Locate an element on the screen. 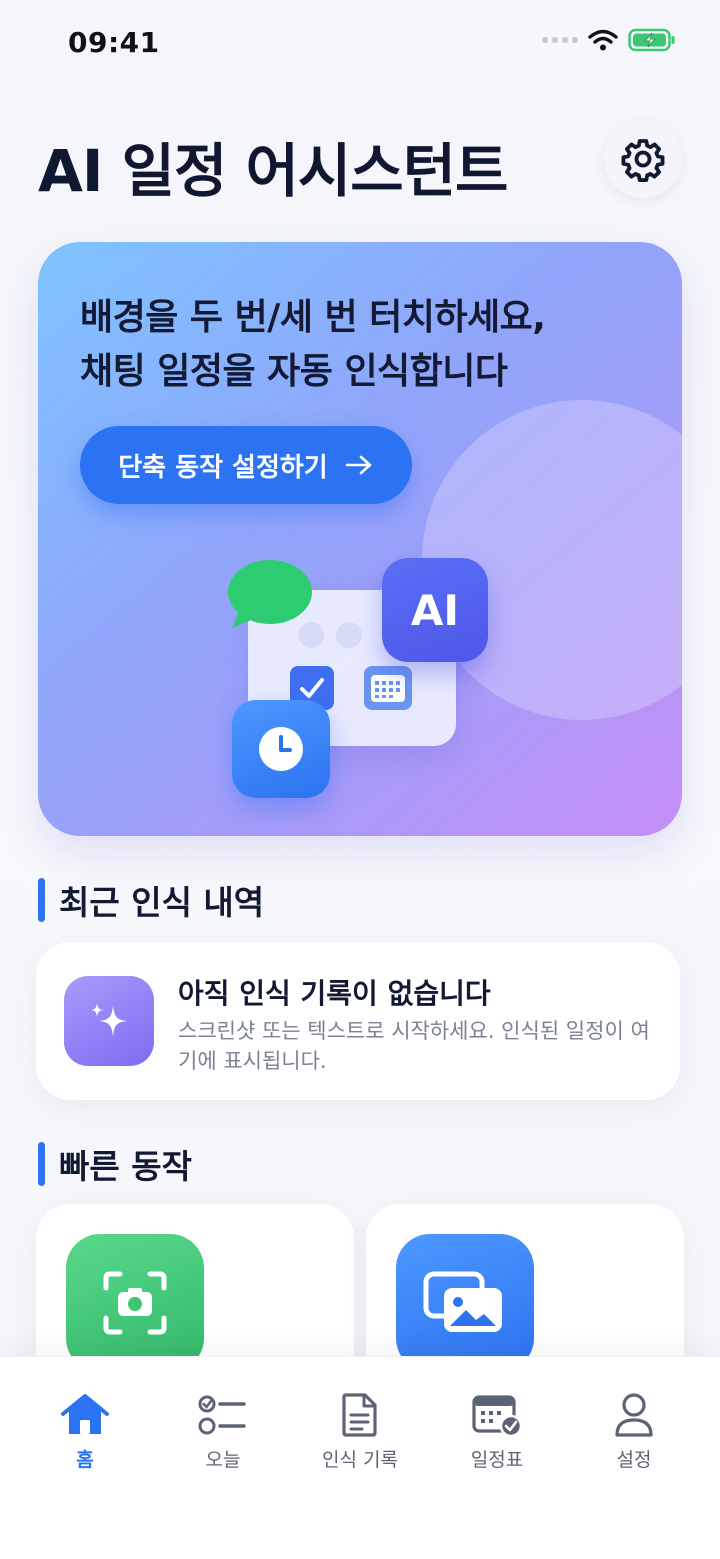 The image size is (720, 1559). tab-history-label: 인식 기록 is located at coordinates (360, 1460).